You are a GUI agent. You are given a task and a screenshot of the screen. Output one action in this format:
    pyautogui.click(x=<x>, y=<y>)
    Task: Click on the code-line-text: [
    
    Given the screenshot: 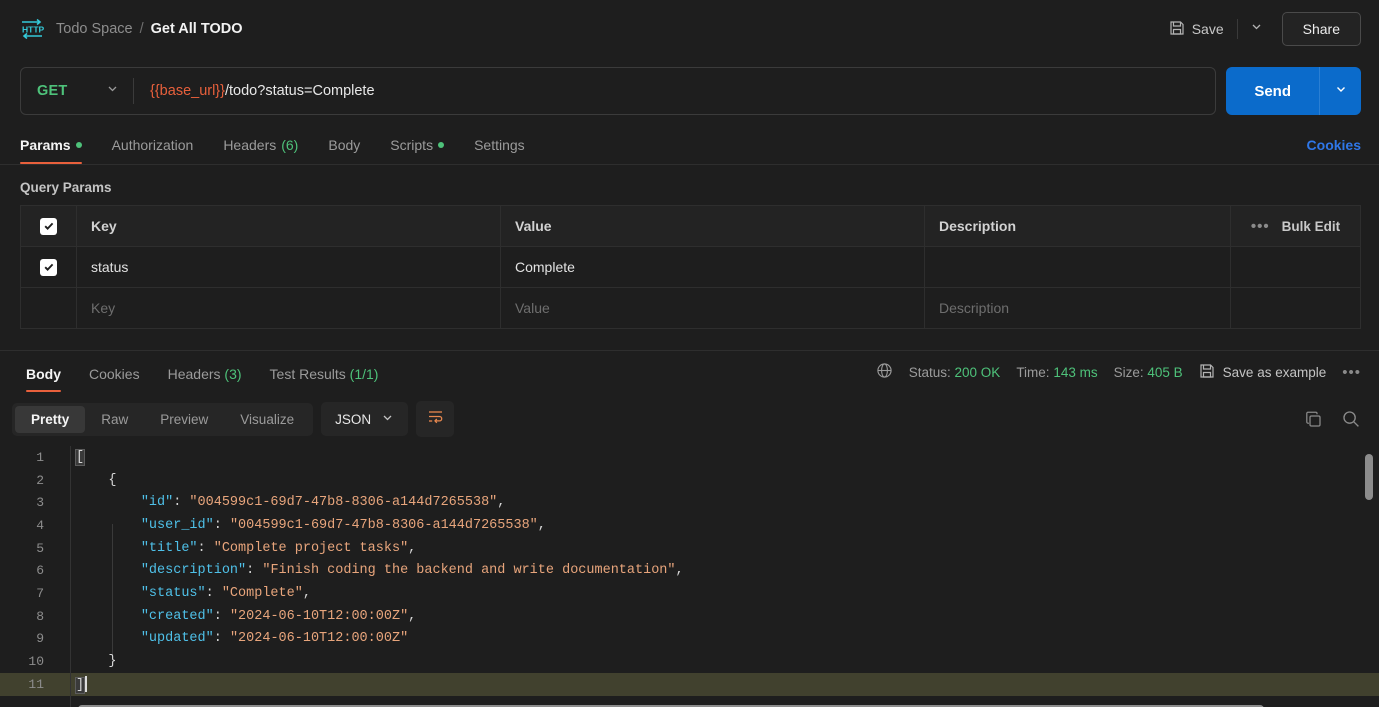 What is the action you would take?
    pyautogui.click(x=72, y=457)
    